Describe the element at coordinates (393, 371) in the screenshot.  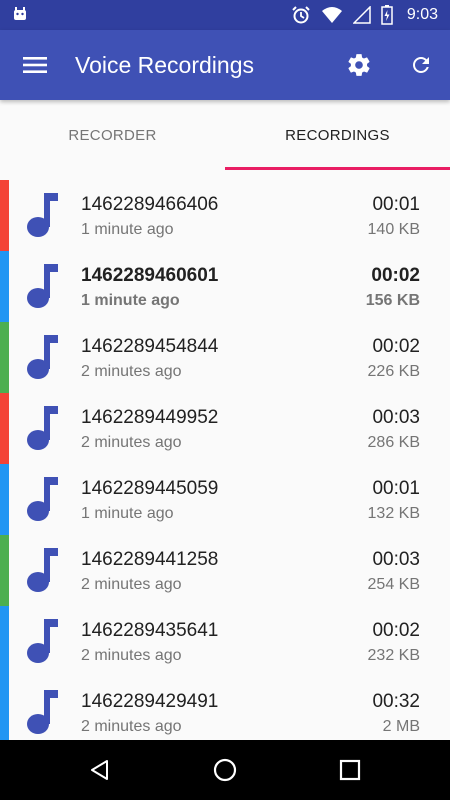
I see `recording-size: 226 KB` at that location.